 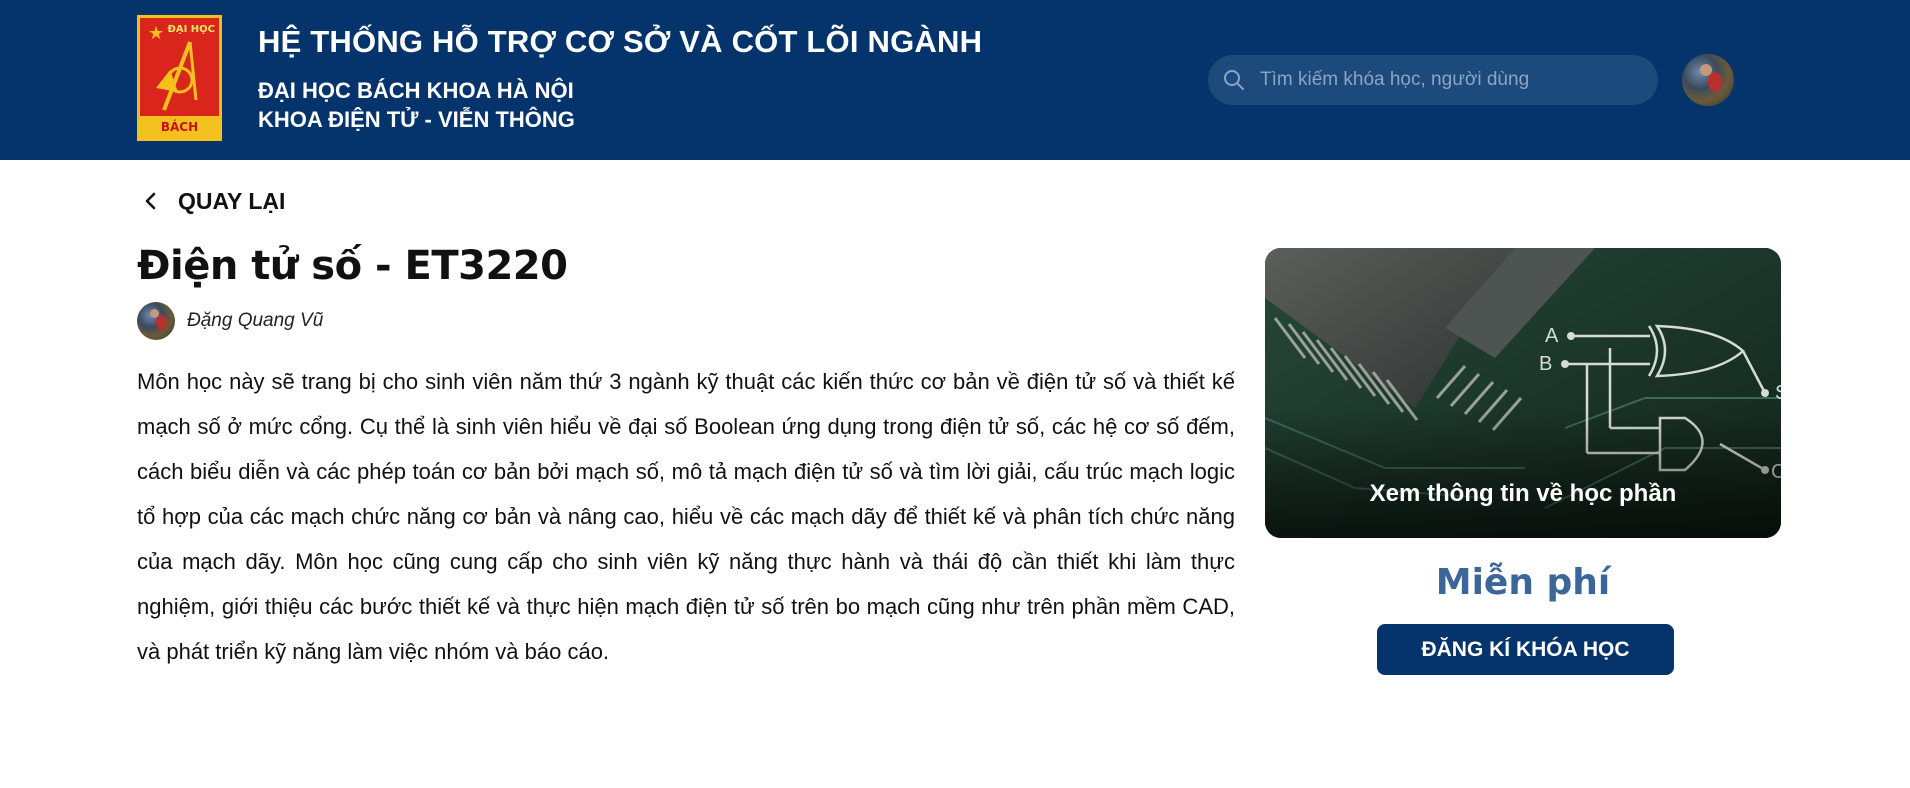 I want to click on search-box, so click(x=1433, y=80).